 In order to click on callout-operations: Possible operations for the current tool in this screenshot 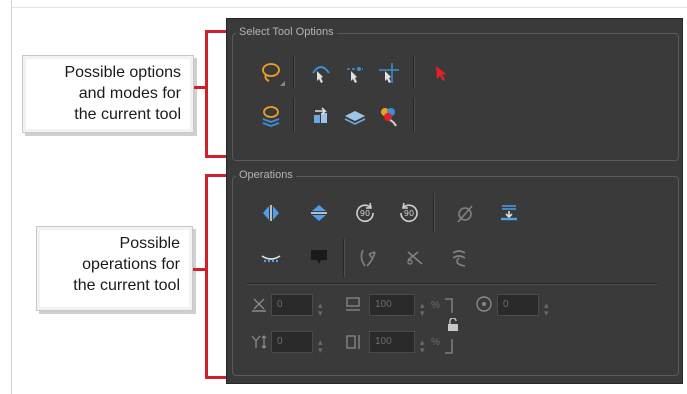, I will do `click(114, 268)`.